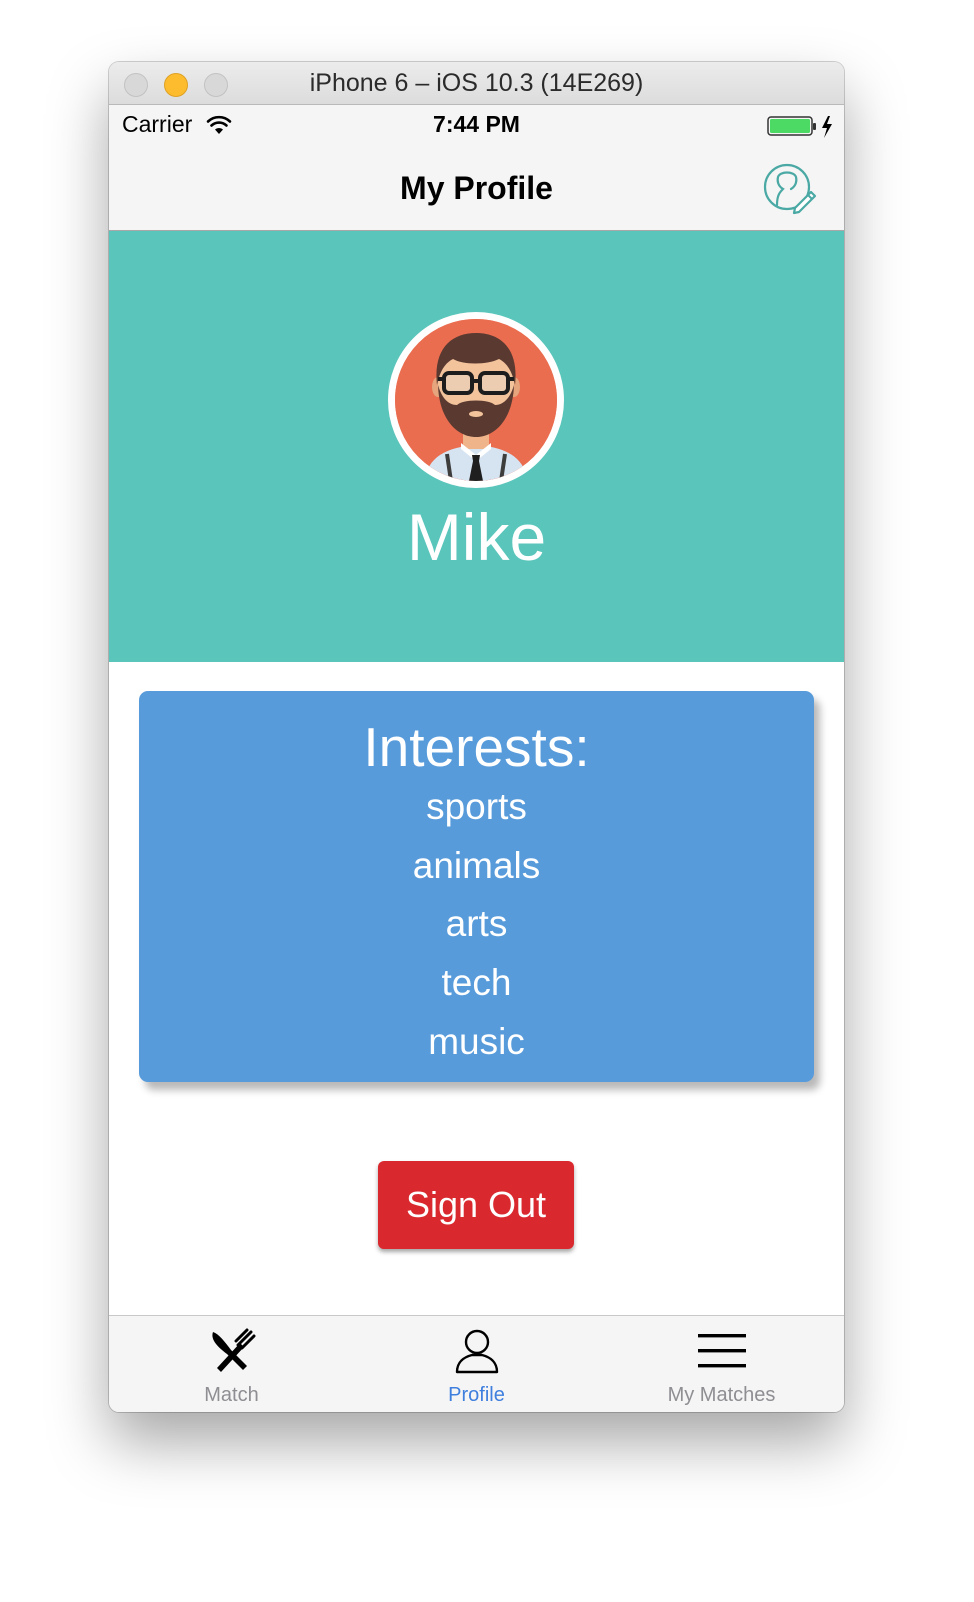 Image resolution: width=974 pixels, height=1602 pixels. Describe the element at coordinates (476, 537) in the screenshot. I see `profile-name: Mike` at that location.